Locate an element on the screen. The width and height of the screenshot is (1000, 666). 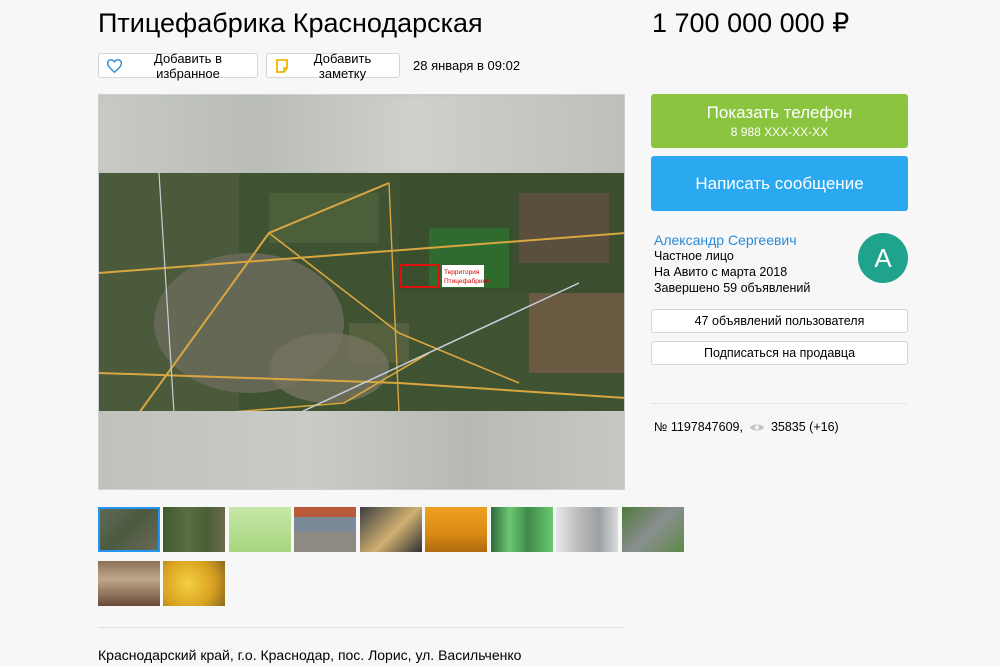
avatar: А is located at coordinates (883, 258).